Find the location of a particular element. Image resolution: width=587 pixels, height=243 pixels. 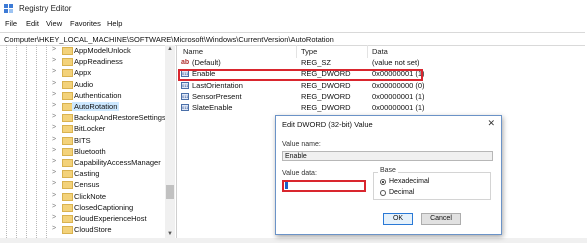

column-header-type: Type is located at coordinates (309, 52).